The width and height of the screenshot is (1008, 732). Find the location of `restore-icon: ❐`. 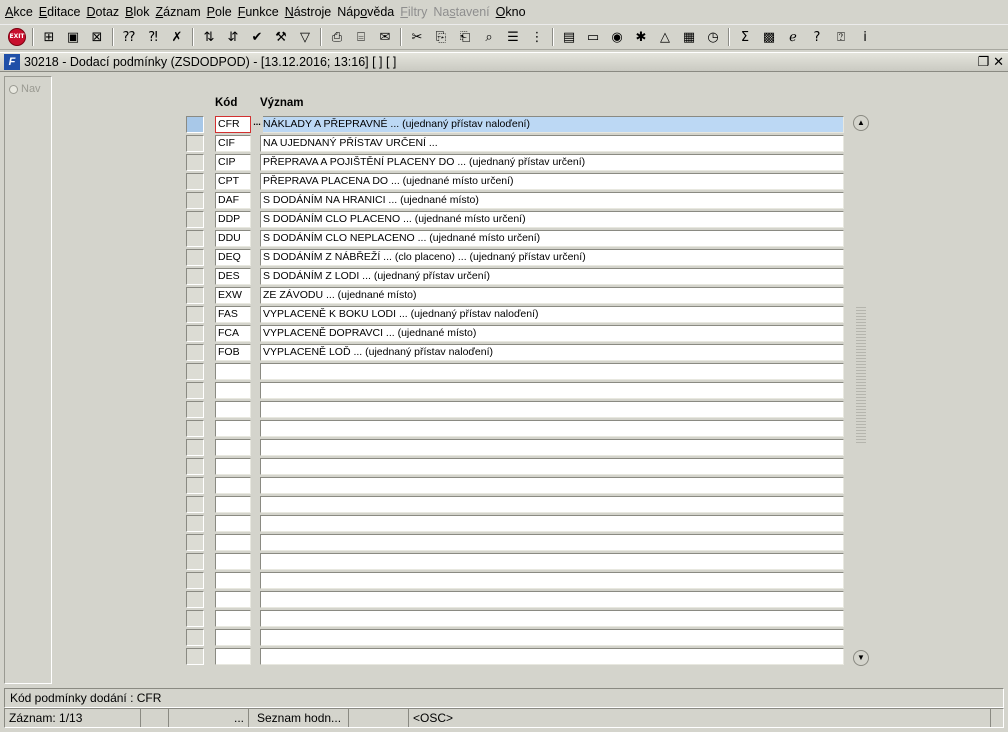

restore-icon: ❐ is located at coordinates (983, 62).